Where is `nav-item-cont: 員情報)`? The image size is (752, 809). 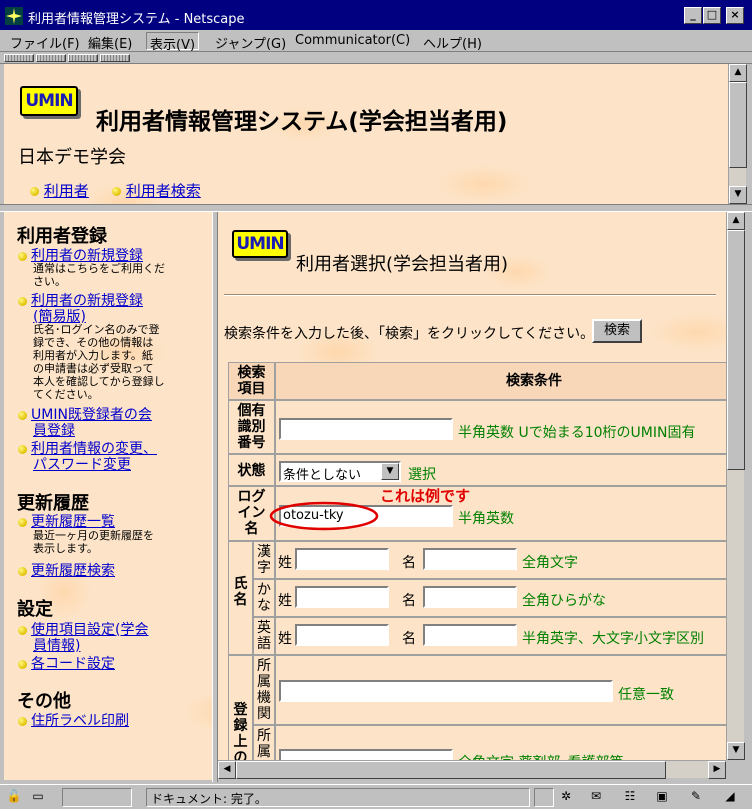
nav-item-cont: 員情報) is located at coordinates (56, 645).